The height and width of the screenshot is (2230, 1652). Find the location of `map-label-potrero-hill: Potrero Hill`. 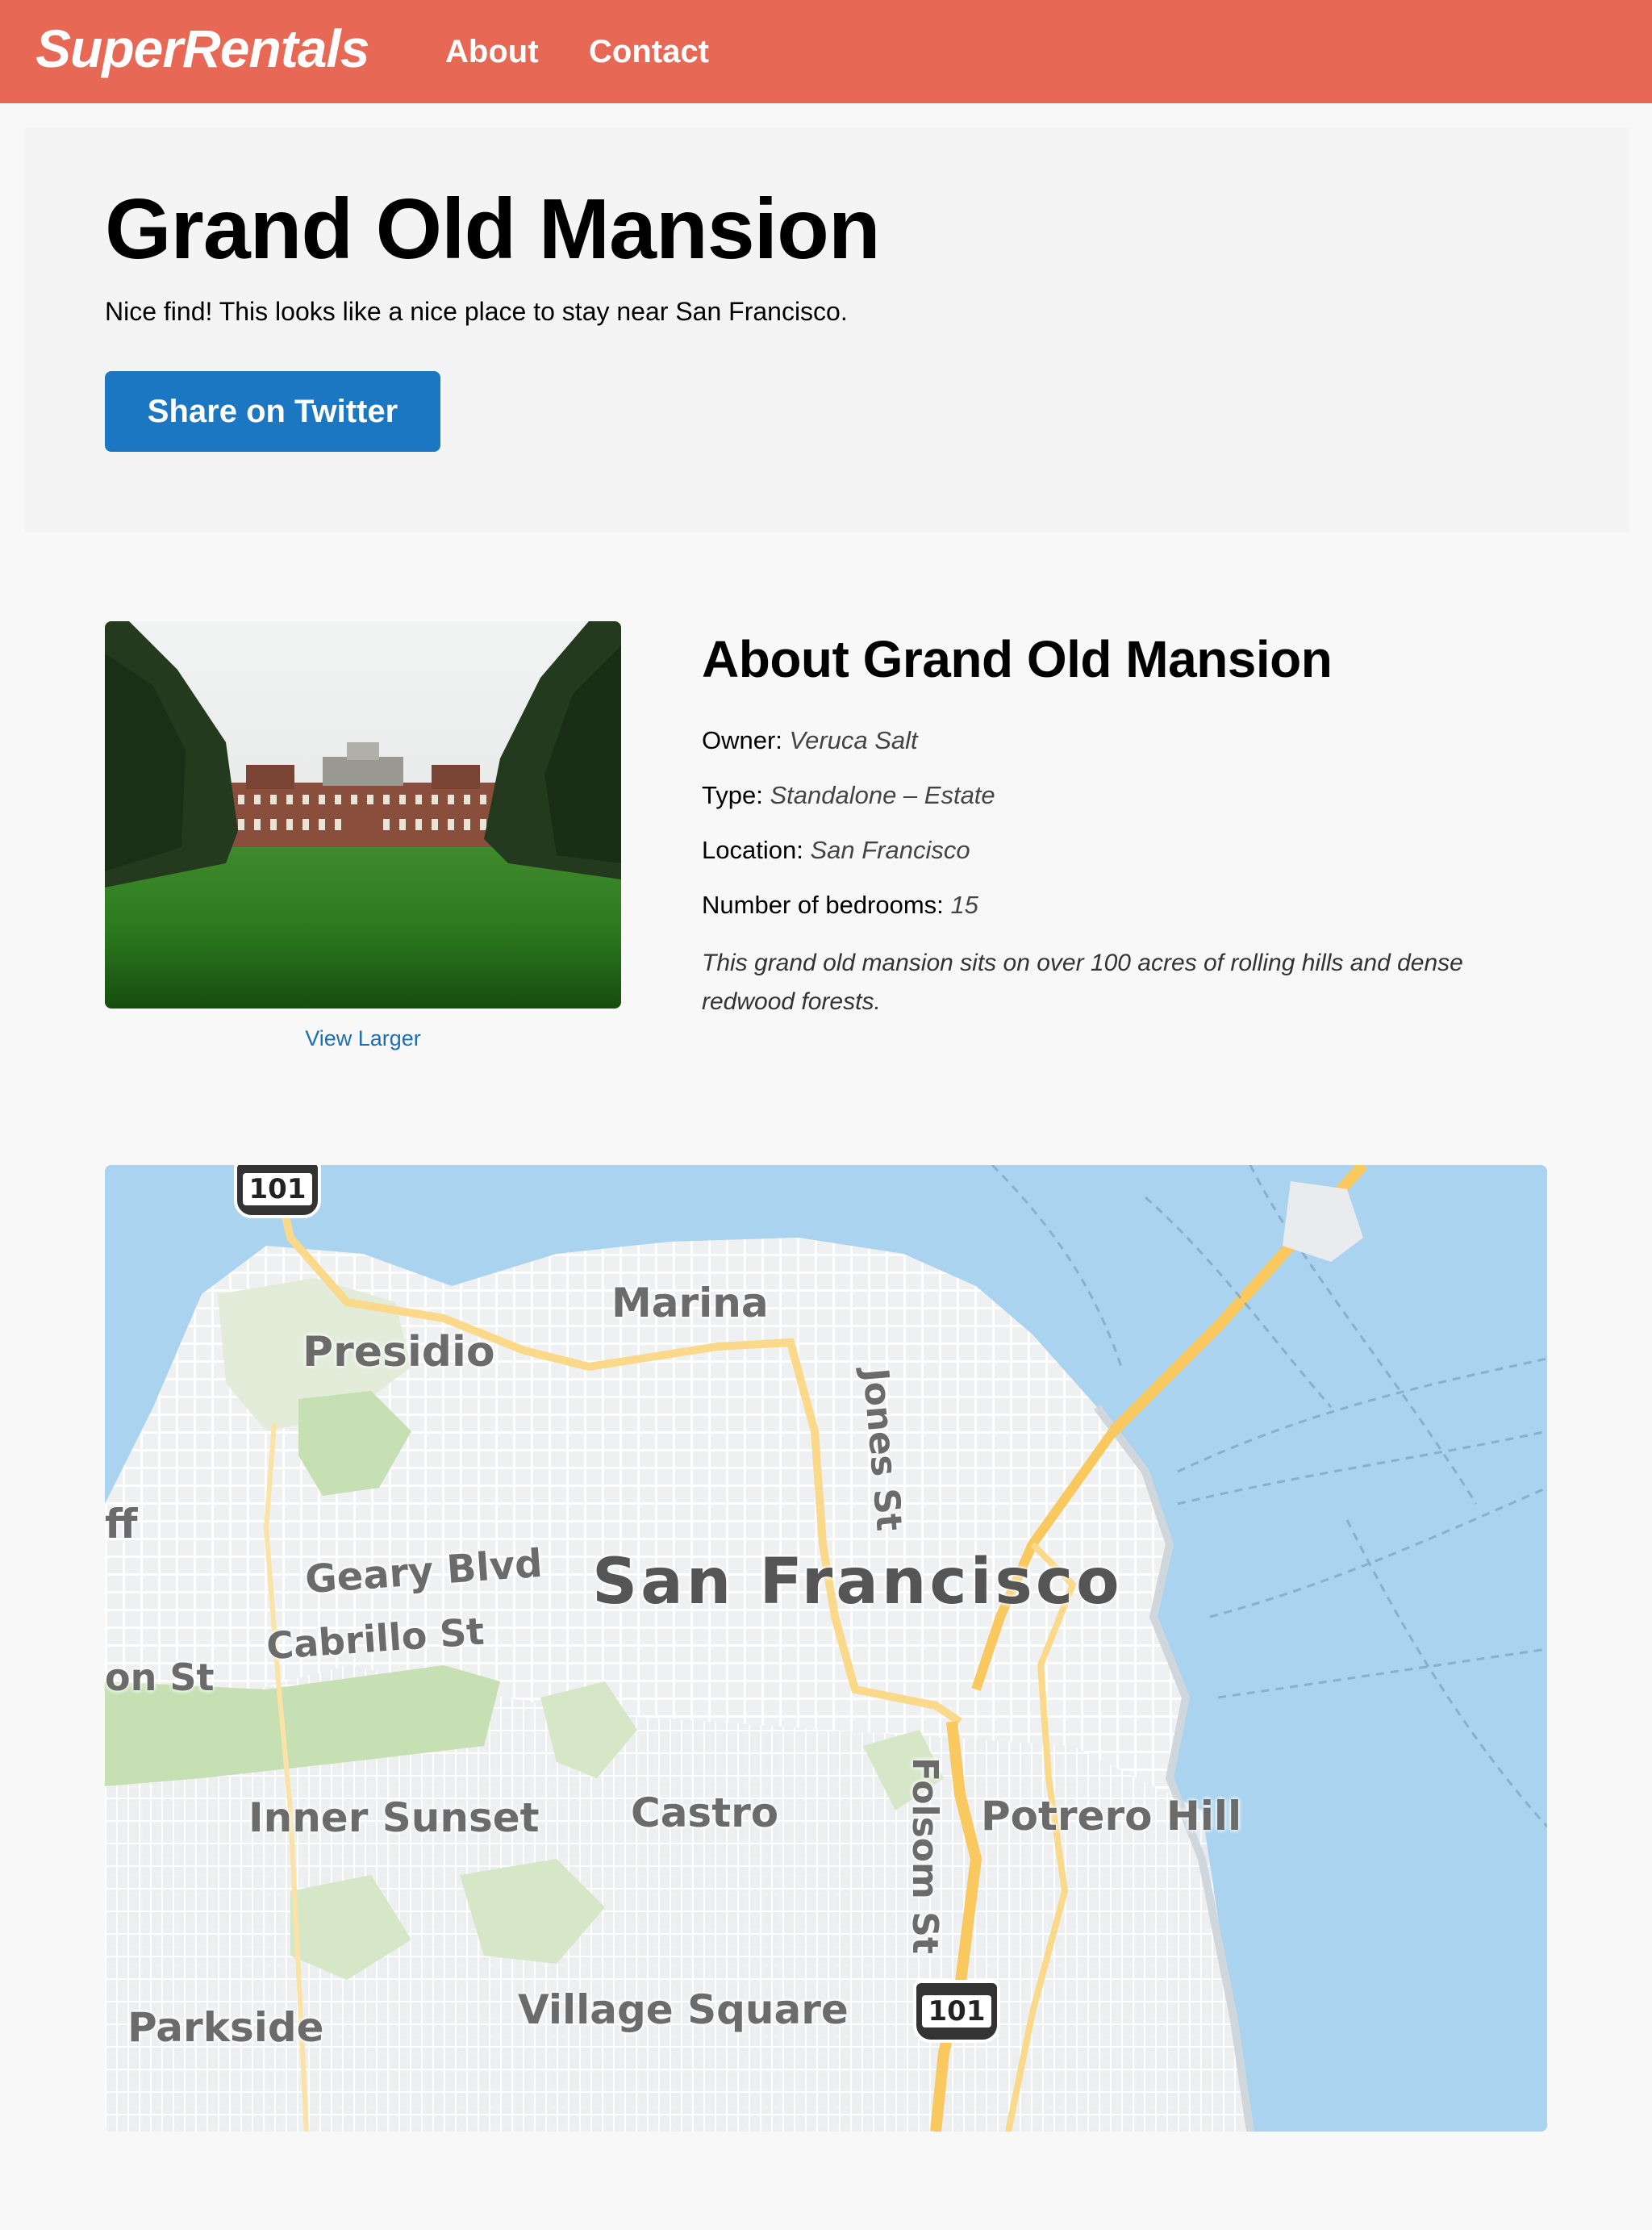

map-label-potrero-hill: Potrero Hill is located at coordinates (1111, 1816).